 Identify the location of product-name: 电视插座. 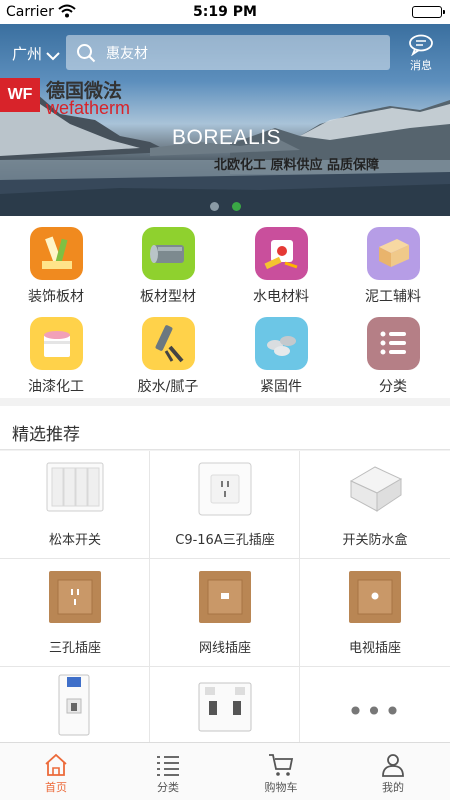
(374, 648).